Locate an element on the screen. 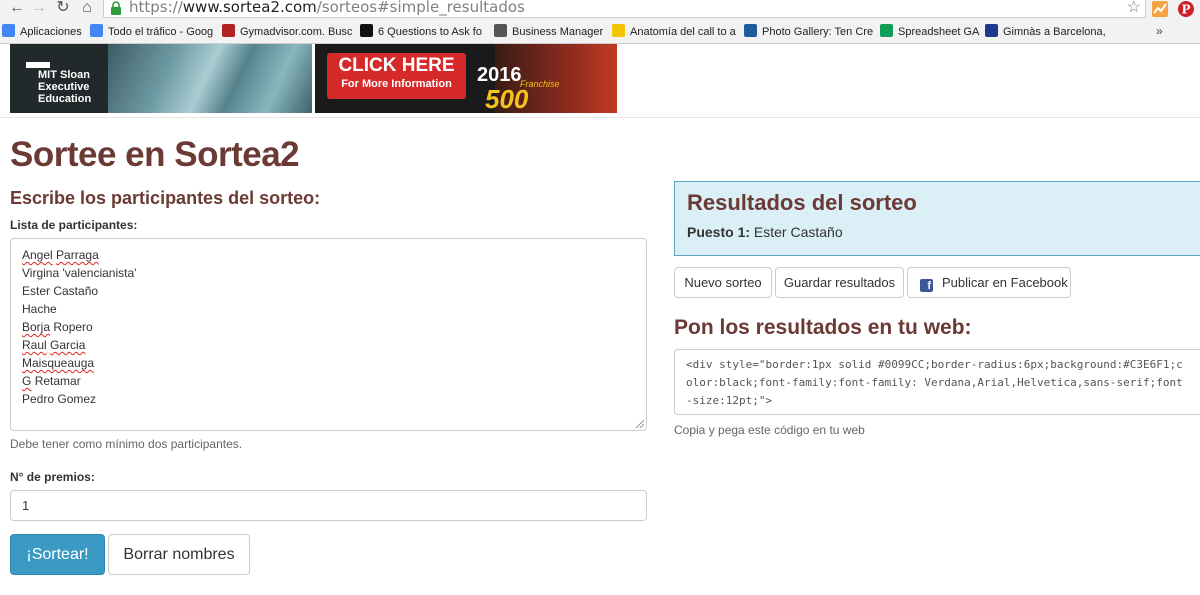 The width and height of the screenshot is (1200, 595). bulb-icon is located at coordinates (618, 30).